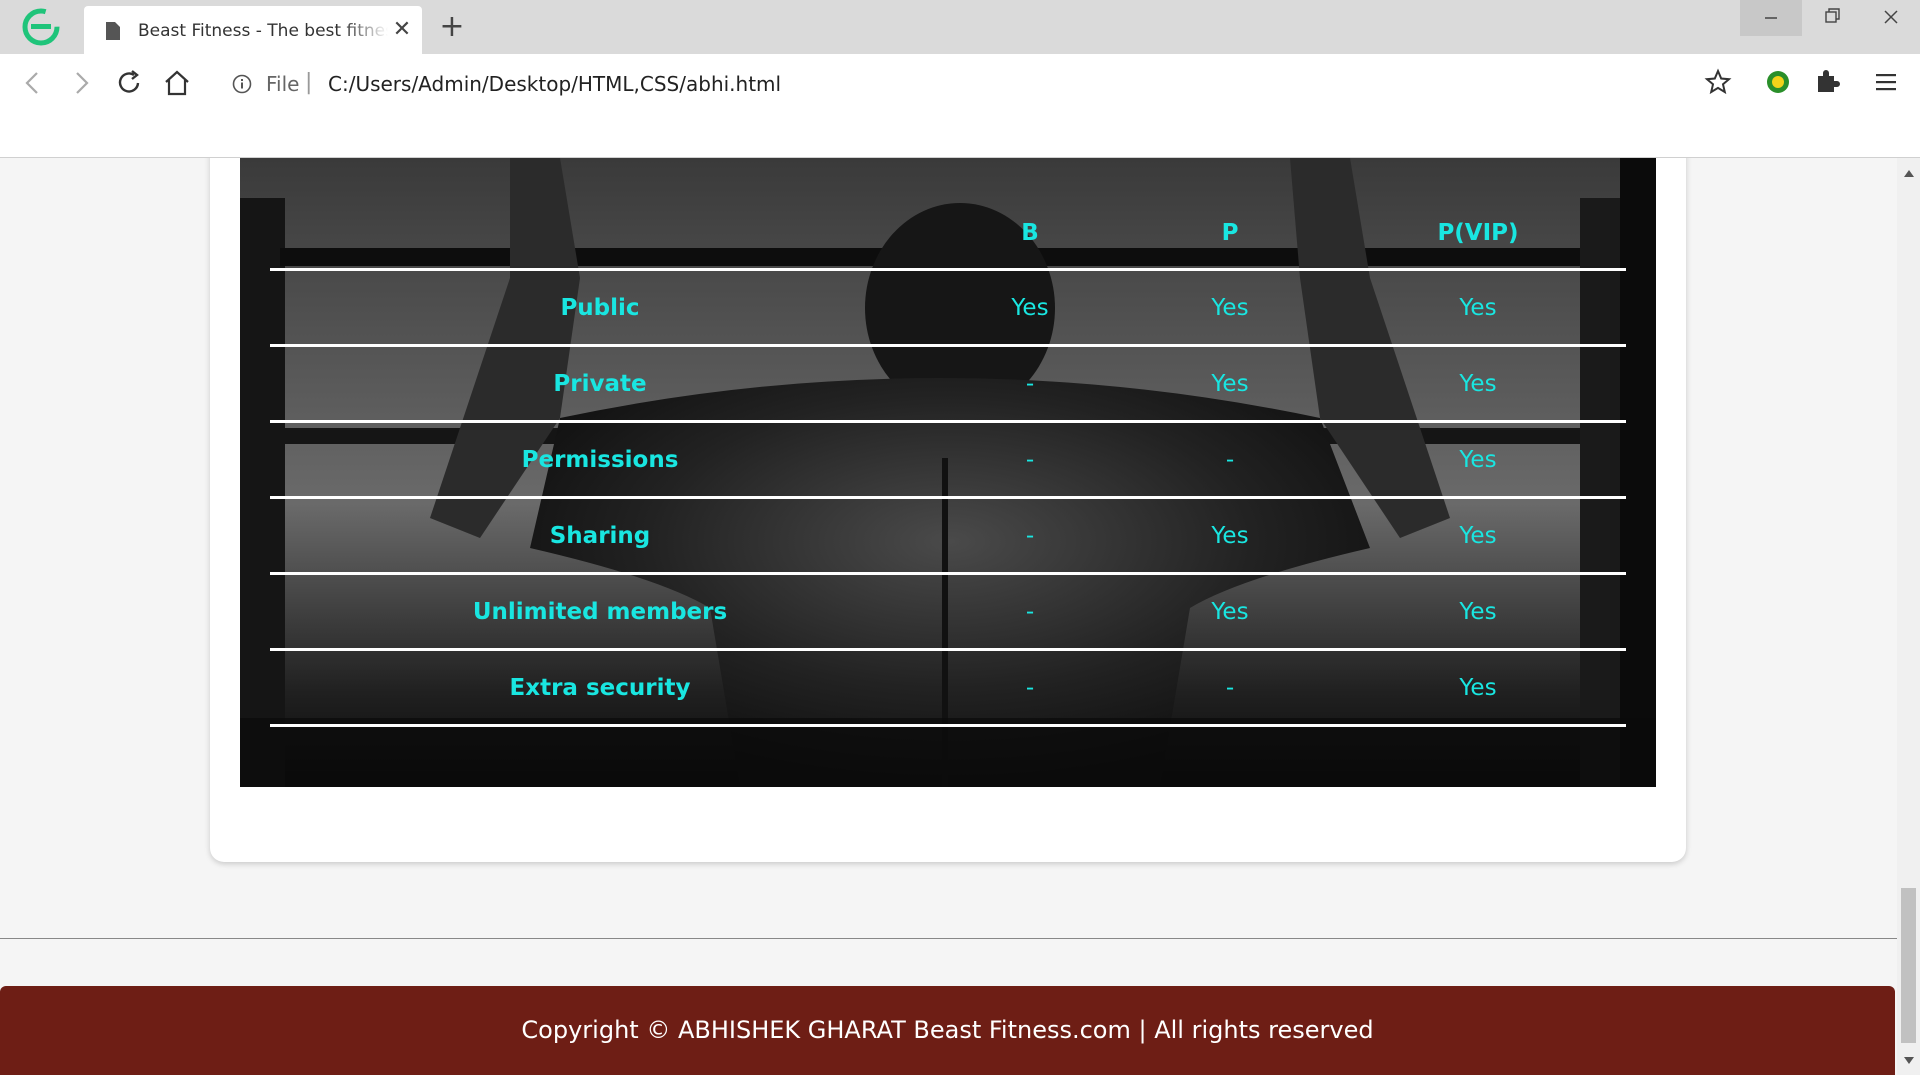  I want to click on browser-tab-strip: Beast Fitness - The best fitness ✕ +, so click(960, 27).